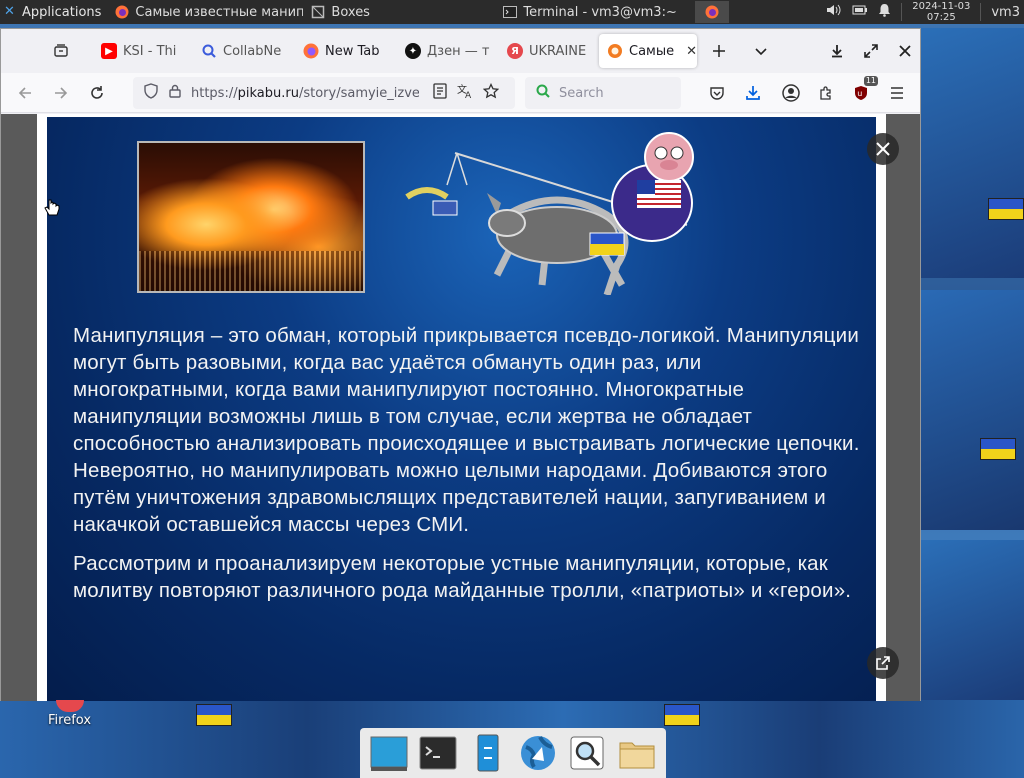 This screenshot has width=1024, height=778. Describe the element at coordinates (251, 271) in the screenshot. I see `crowd-silhouette` at that location.